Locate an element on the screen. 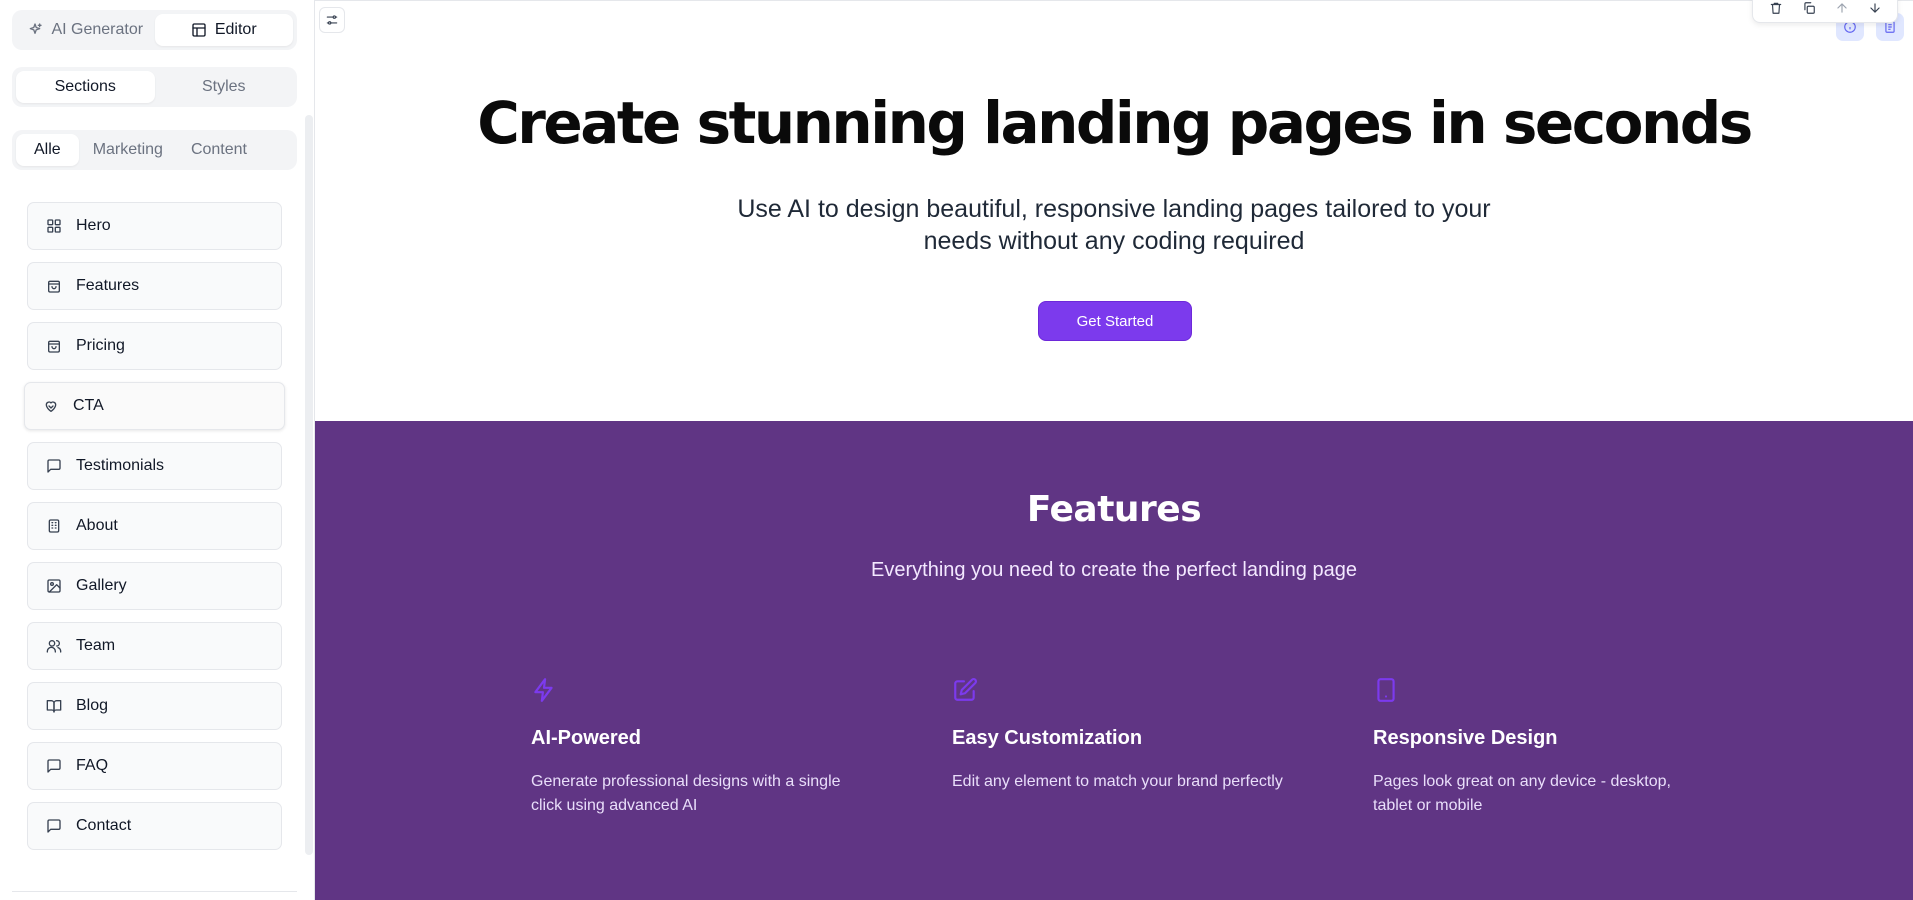 The height and width of the screenshot is (900, 1913). trash-icon is located at coordinates (1775, 8).